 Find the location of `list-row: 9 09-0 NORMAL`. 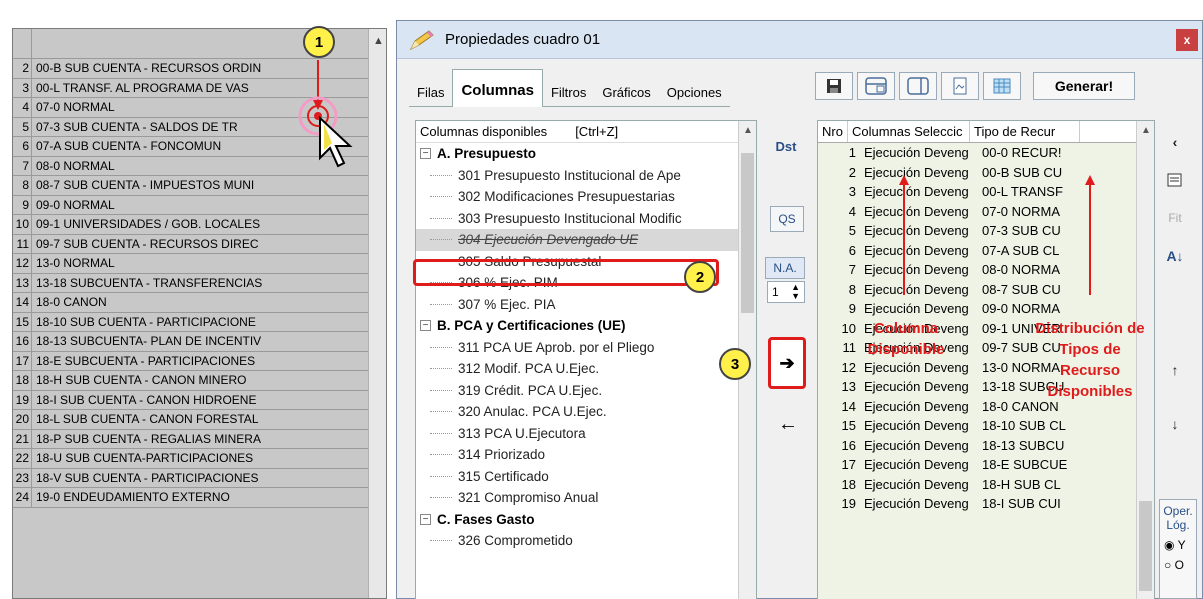

list-row: 9 09-0 NORMAL is located at coordinates (191, 205).